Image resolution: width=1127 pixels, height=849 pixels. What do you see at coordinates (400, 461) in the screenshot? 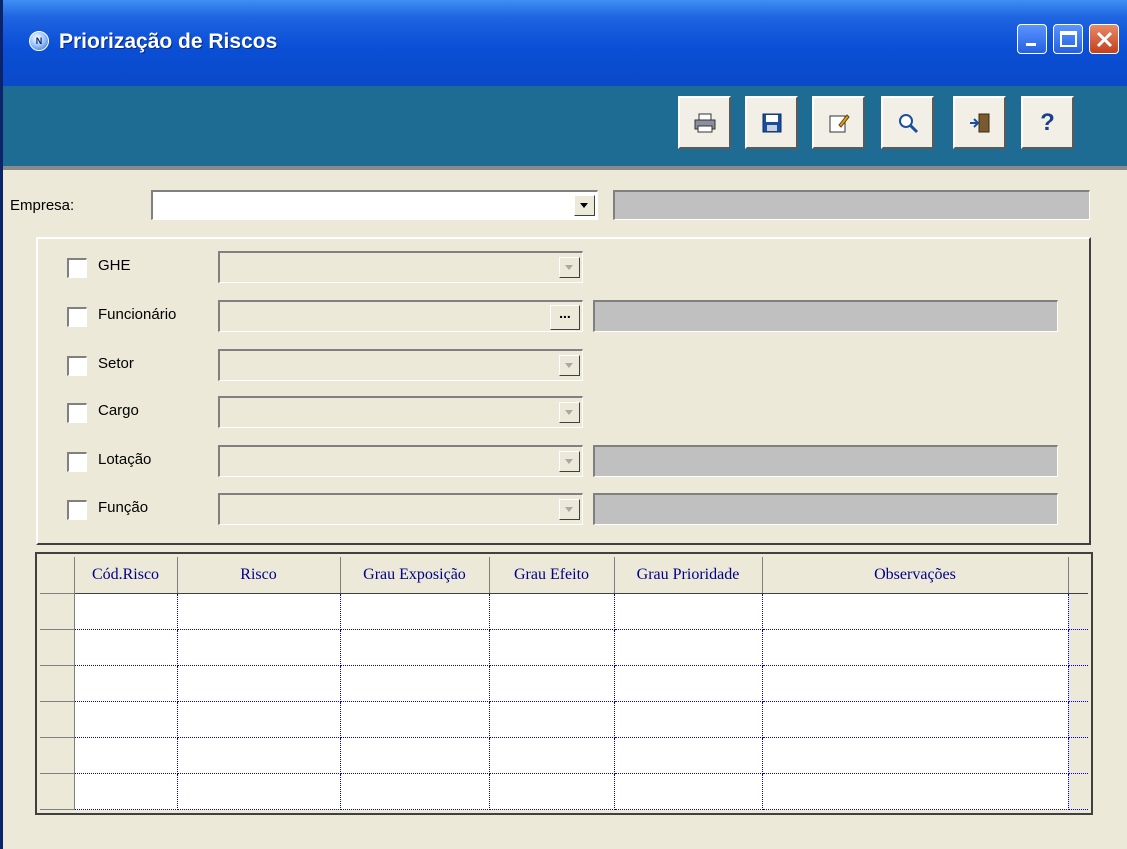
I see `lotacao-combobox` at bounding box center [400, 461].